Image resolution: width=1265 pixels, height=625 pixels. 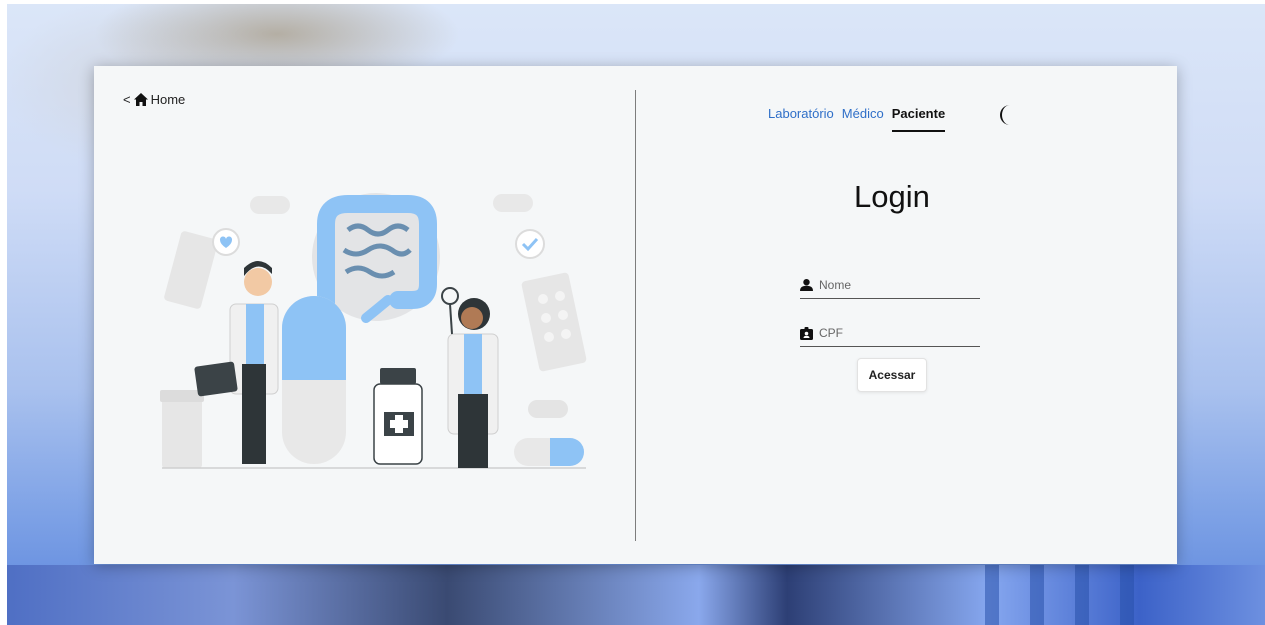 I want to click on cpf-field, so click(x=890, y=333).